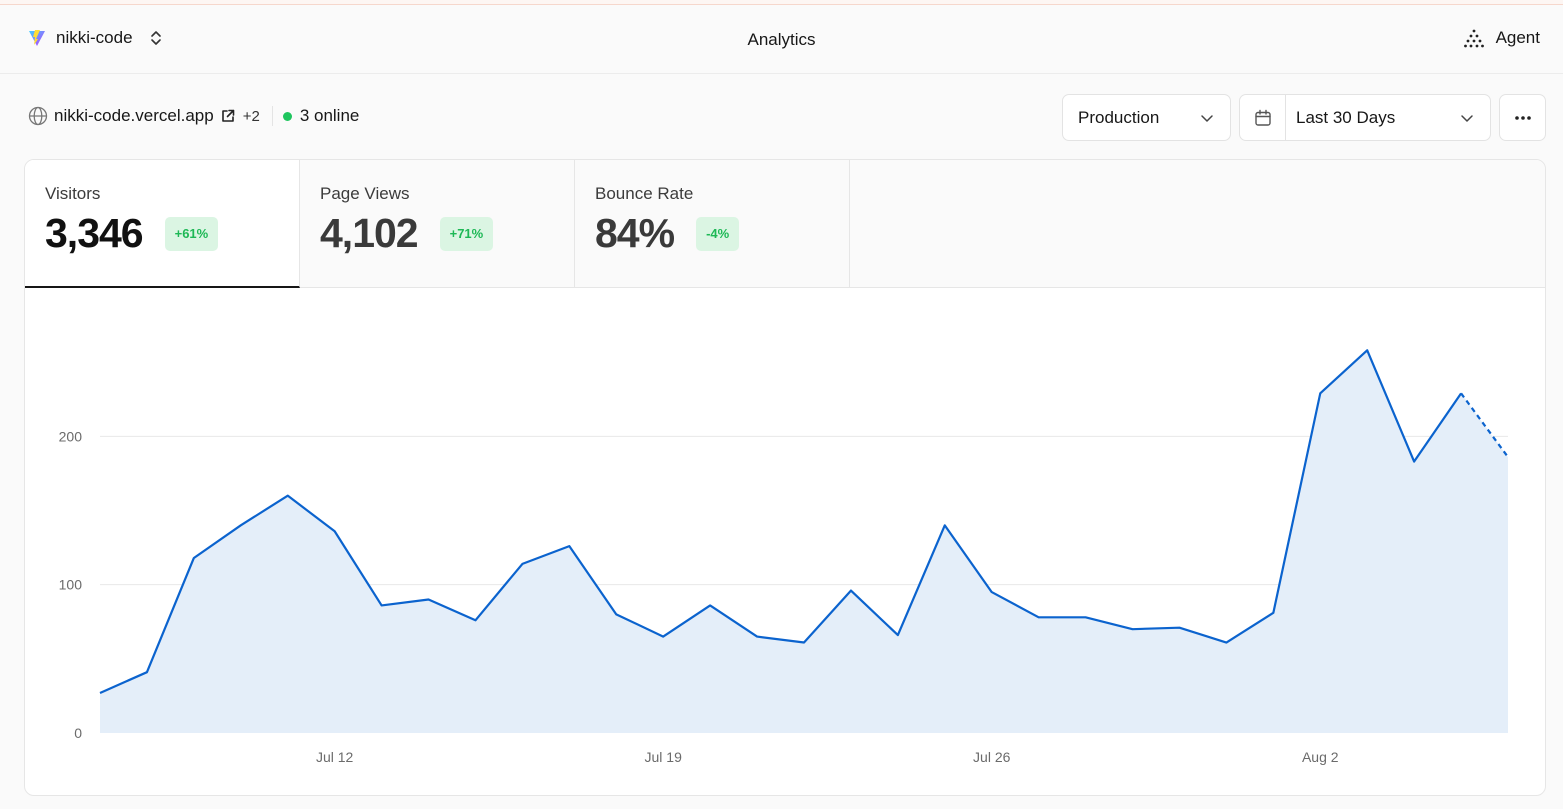 This screenshot has width=1563, height=809. Describe the element at coordinates (162, 224) in the screenshot. I see `tab-visitors: Visitors 3,346 +61%` at that location.